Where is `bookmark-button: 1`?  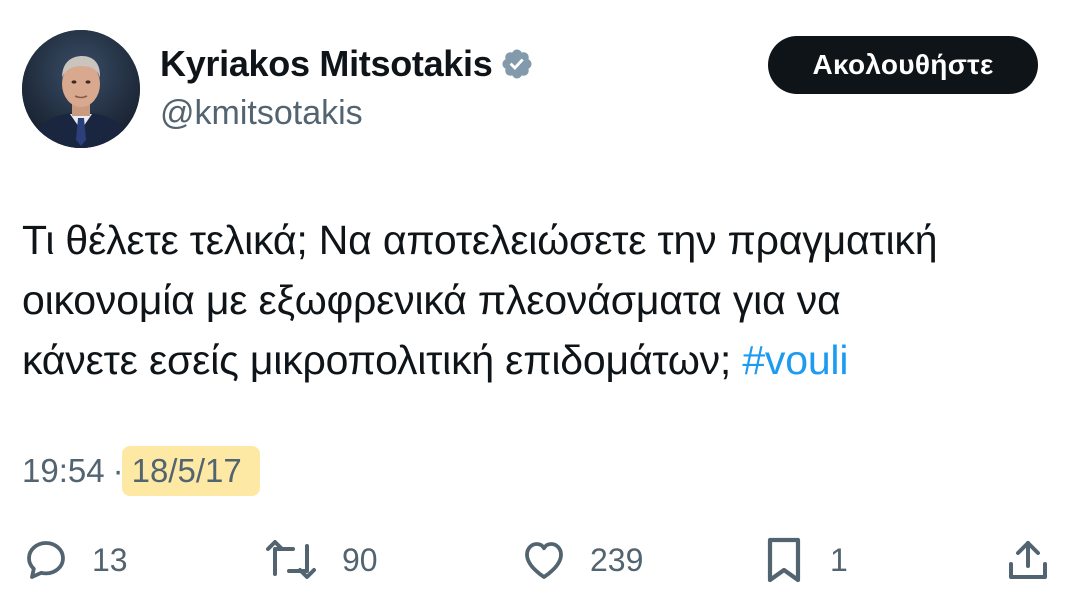 bookmark-button: 1 is located at coordinates (804, 560).